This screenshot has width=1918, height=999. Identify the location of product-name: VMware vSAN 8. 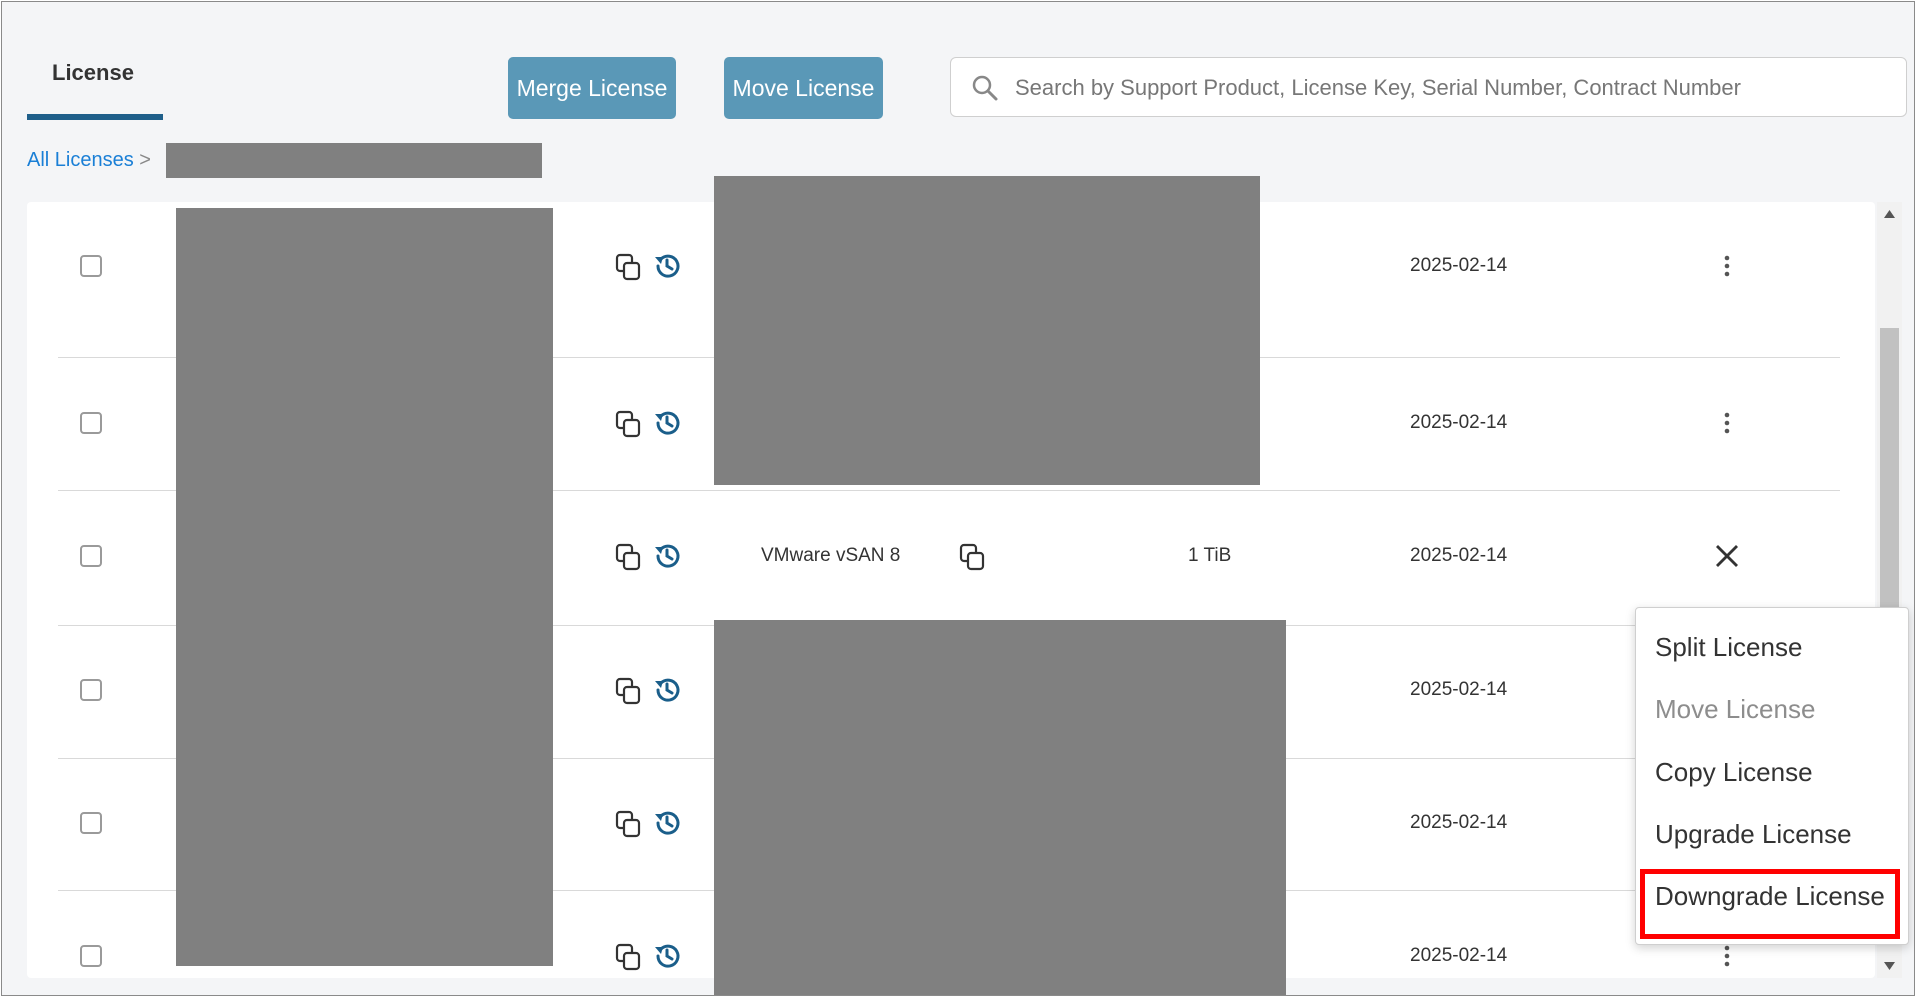
(831, 555).